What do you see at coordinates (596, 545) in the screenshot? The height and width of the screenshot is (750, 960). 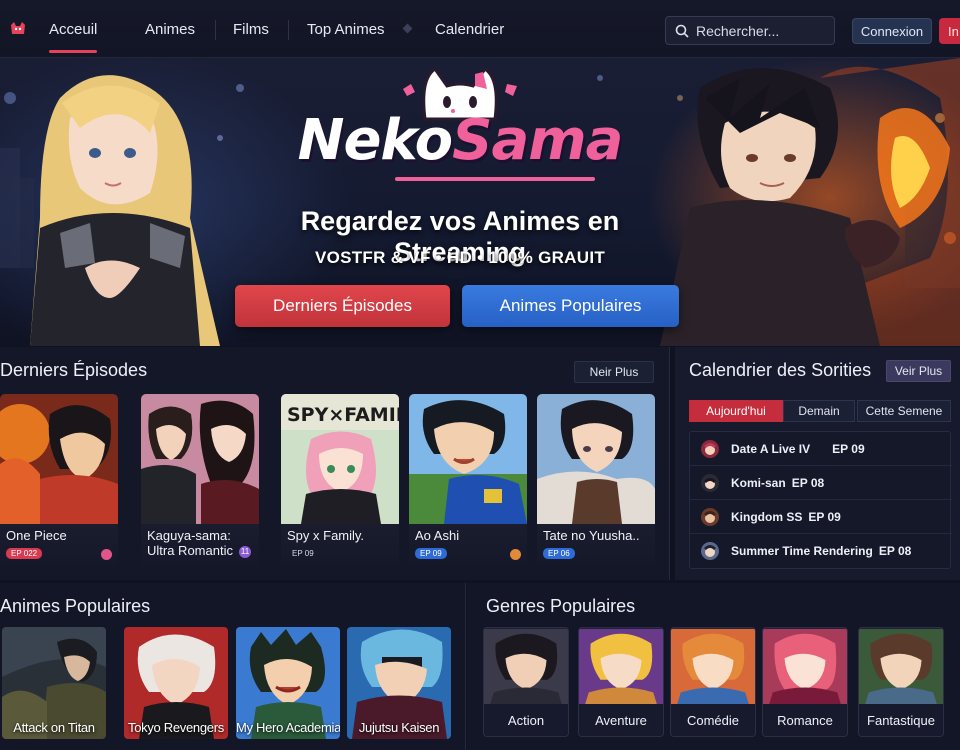 I see `episode-card-footer: Tate no Yuusha.. EP 06` at bounding box center [596, 545].